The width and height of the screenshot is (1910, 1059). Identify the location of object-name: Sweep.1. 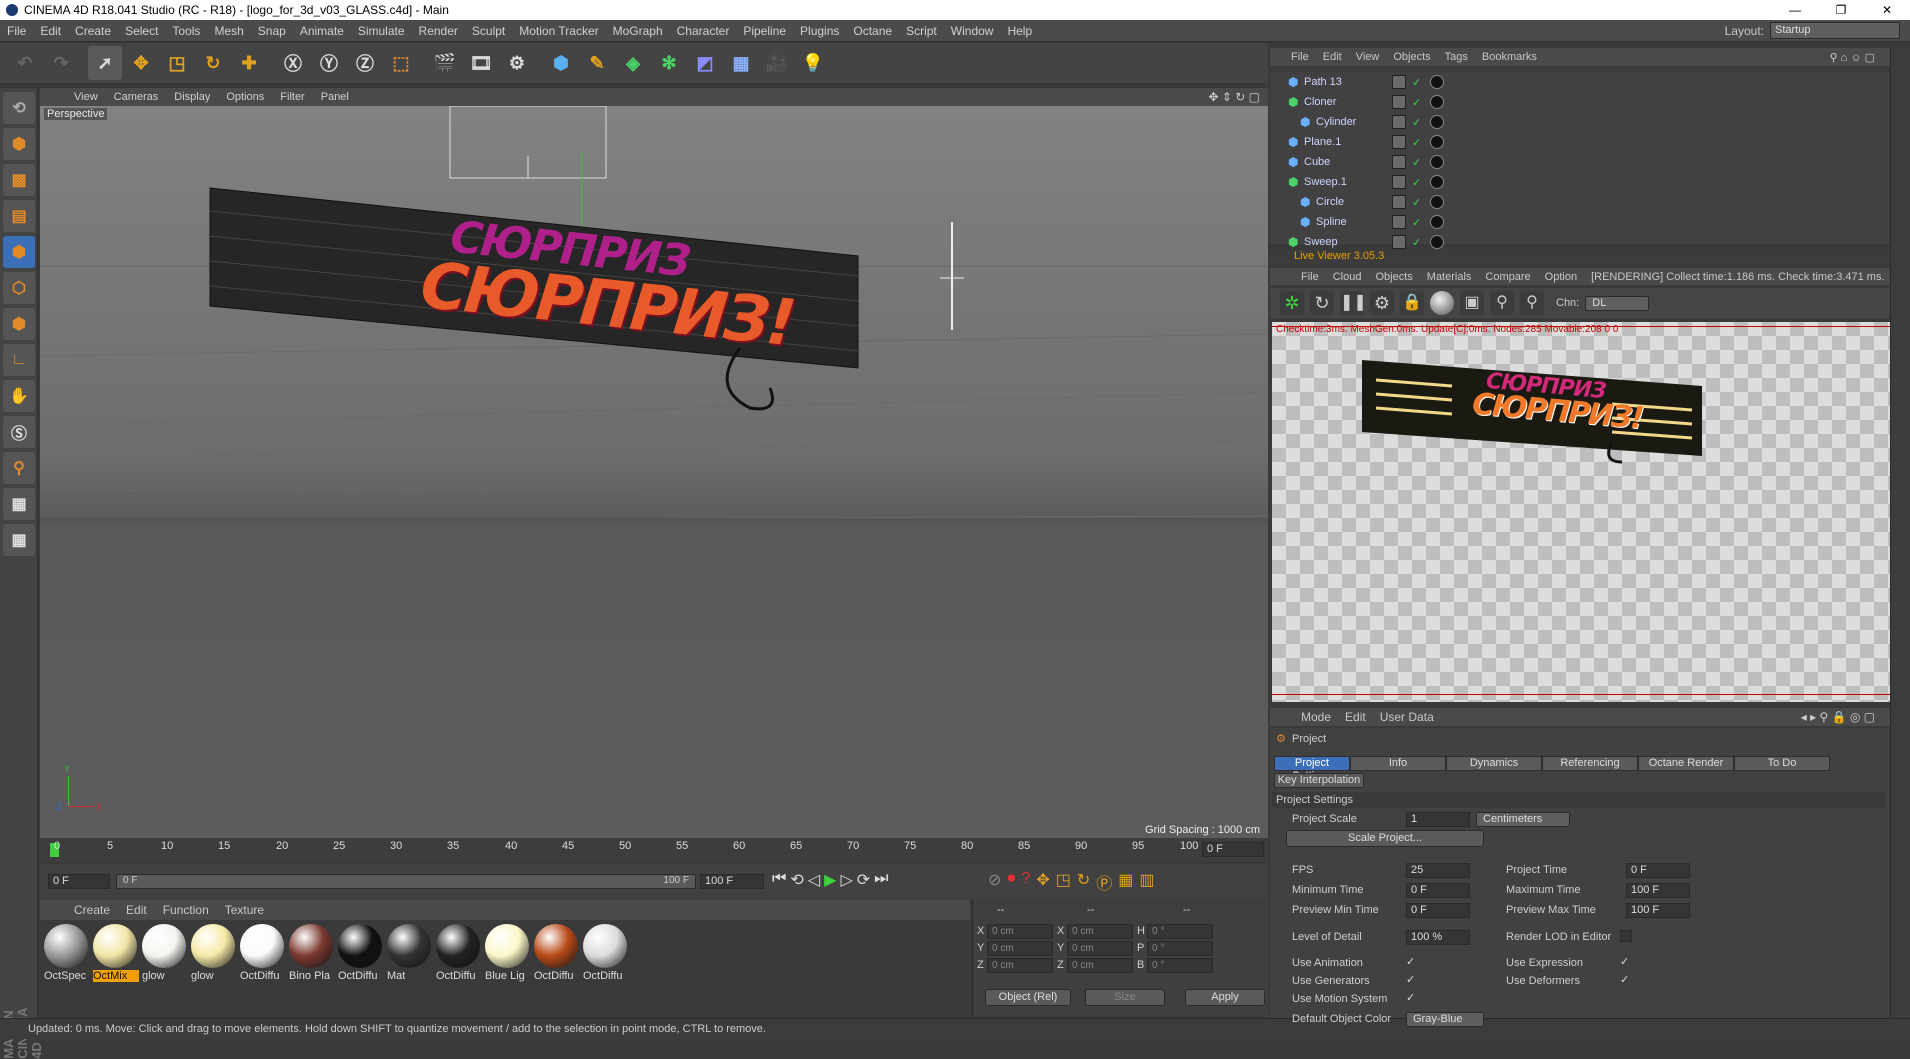
(1325, 182).